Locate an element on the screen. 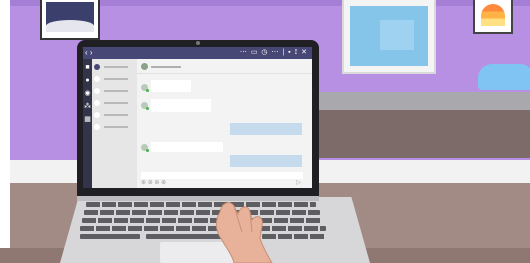 This screenshot has height=263, width=530. back-forward-arrows: ‹ › is located at coordinates (89, 53).